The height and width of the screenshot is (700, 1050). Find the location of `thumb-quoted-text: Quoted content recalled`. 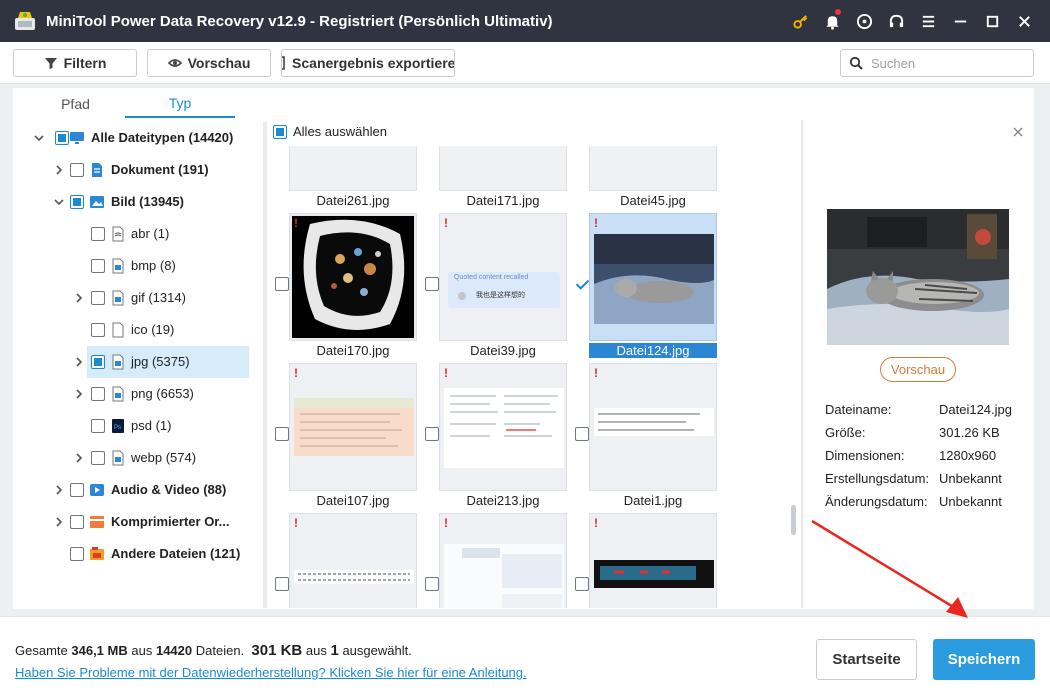

thumb-quoted-text: Quoted content recalled is located at coordinates (491, 277).